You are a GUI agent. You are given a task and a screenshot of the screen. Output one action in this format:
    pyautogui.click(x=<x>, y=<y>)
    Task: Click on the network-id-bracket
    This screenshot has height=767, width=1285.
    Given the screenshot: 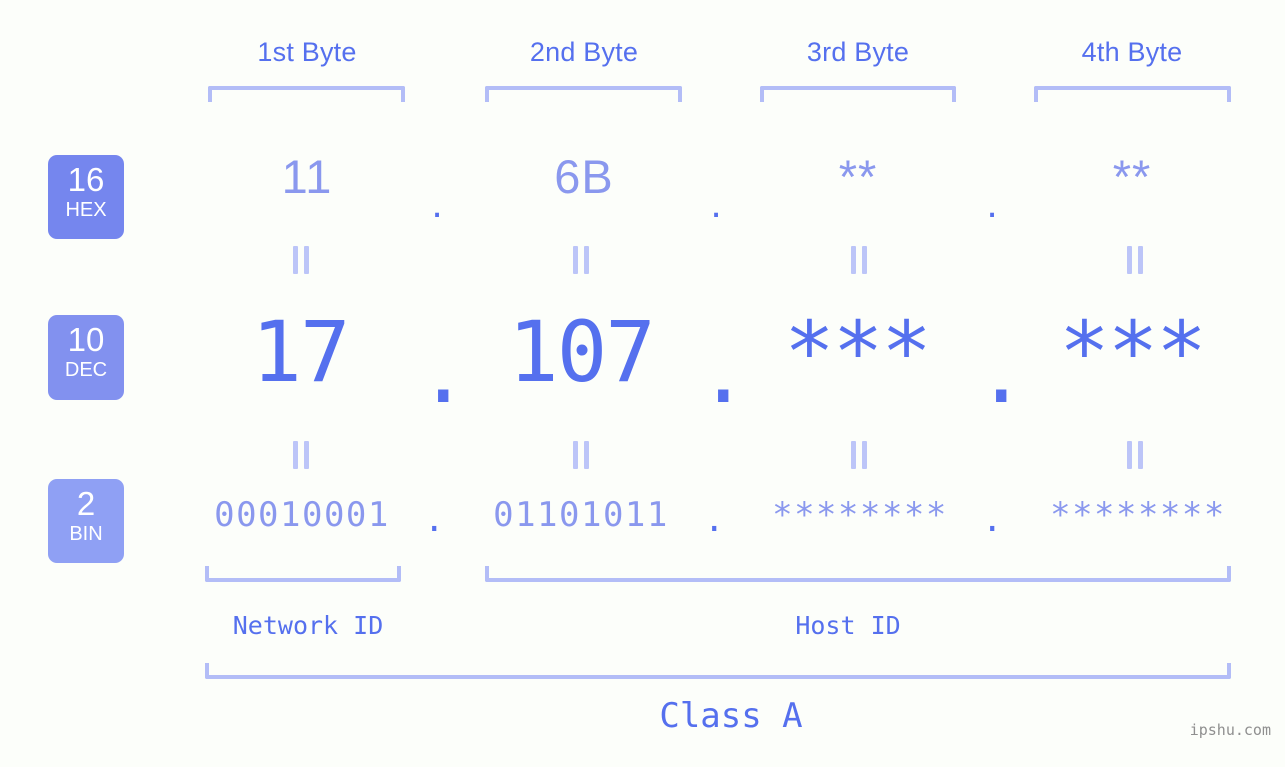 What is the action you would take?
    pyautogui.click(x=303, y=574)
    